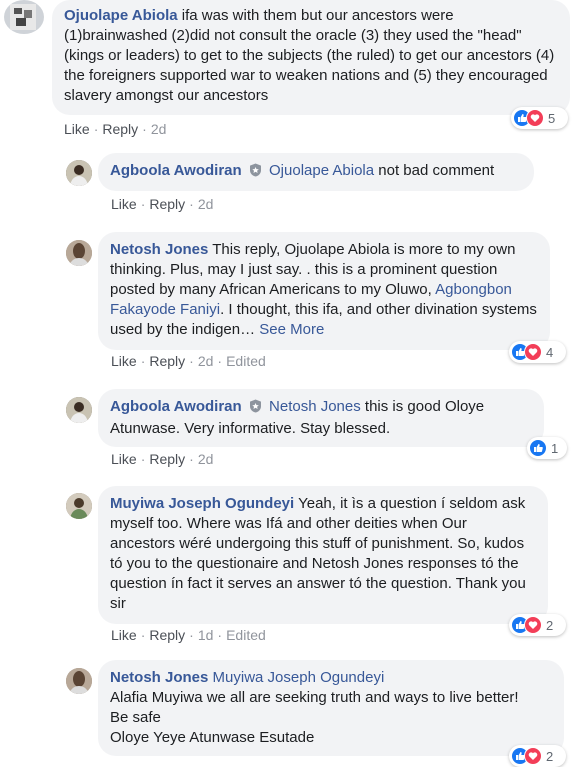  What do you see at coordinates (135, 717) in the screenshot?
I see `comment-text-line-2: Be safe` at bounding box center [135, 717].